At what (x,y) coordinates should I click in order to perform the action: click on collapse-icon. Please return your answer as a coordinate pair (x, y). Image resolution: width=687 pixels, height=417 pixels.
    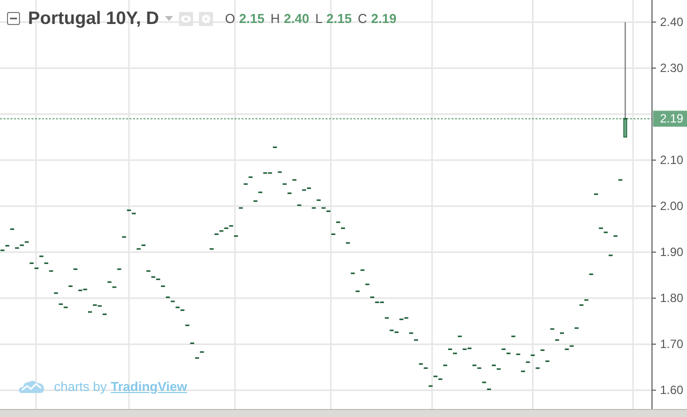
    Looking at the image, I should click on (13, 18).